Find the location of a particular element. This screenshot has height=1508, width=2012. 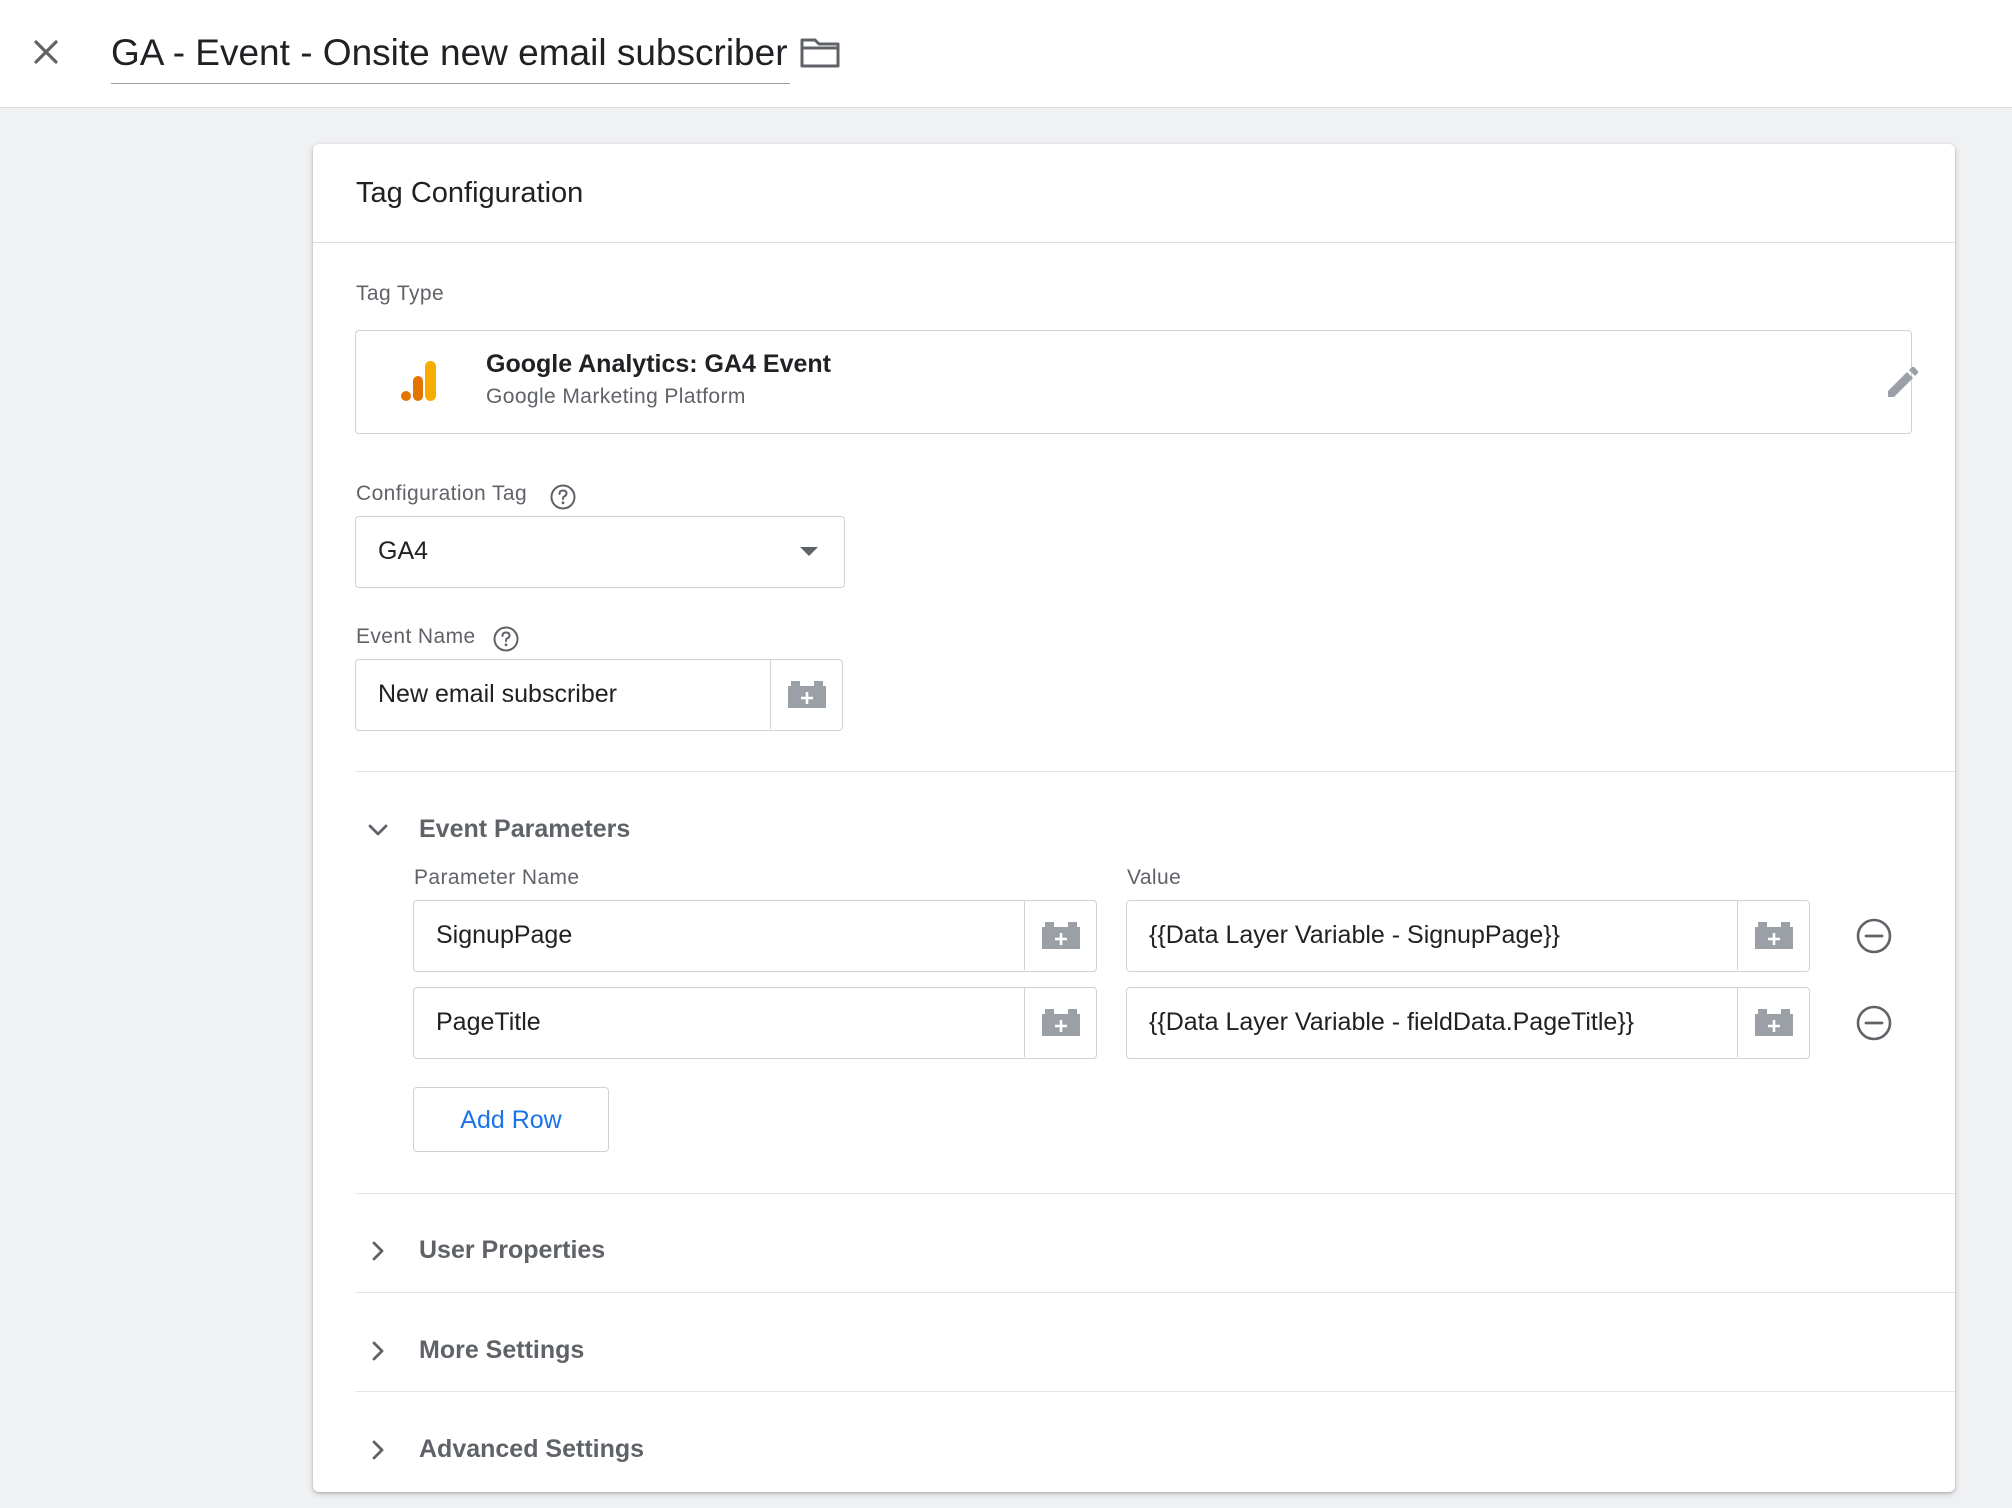

pencil-icon is located at coordinates (1901, 384).